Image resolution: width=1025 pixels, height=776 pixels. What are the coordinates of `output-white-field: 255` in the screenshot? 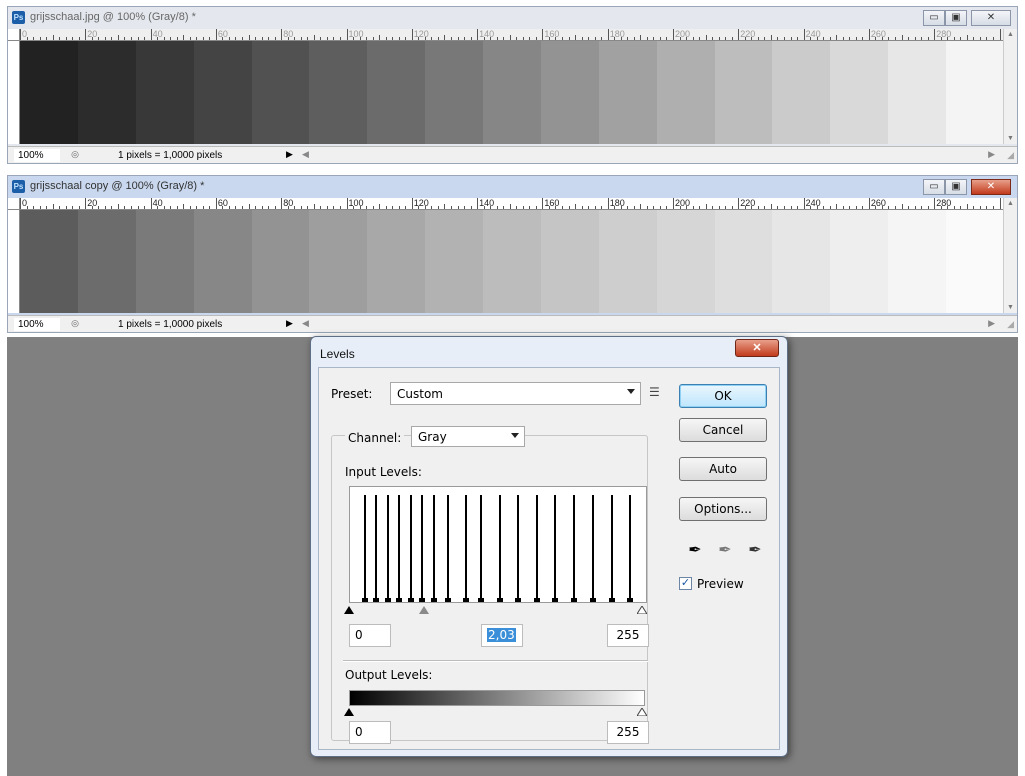 It's located at (628, 732).